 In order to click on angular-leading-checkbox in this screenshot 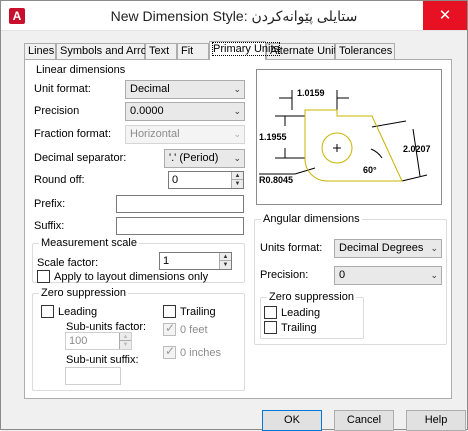, I will do `click(270, 312)`.